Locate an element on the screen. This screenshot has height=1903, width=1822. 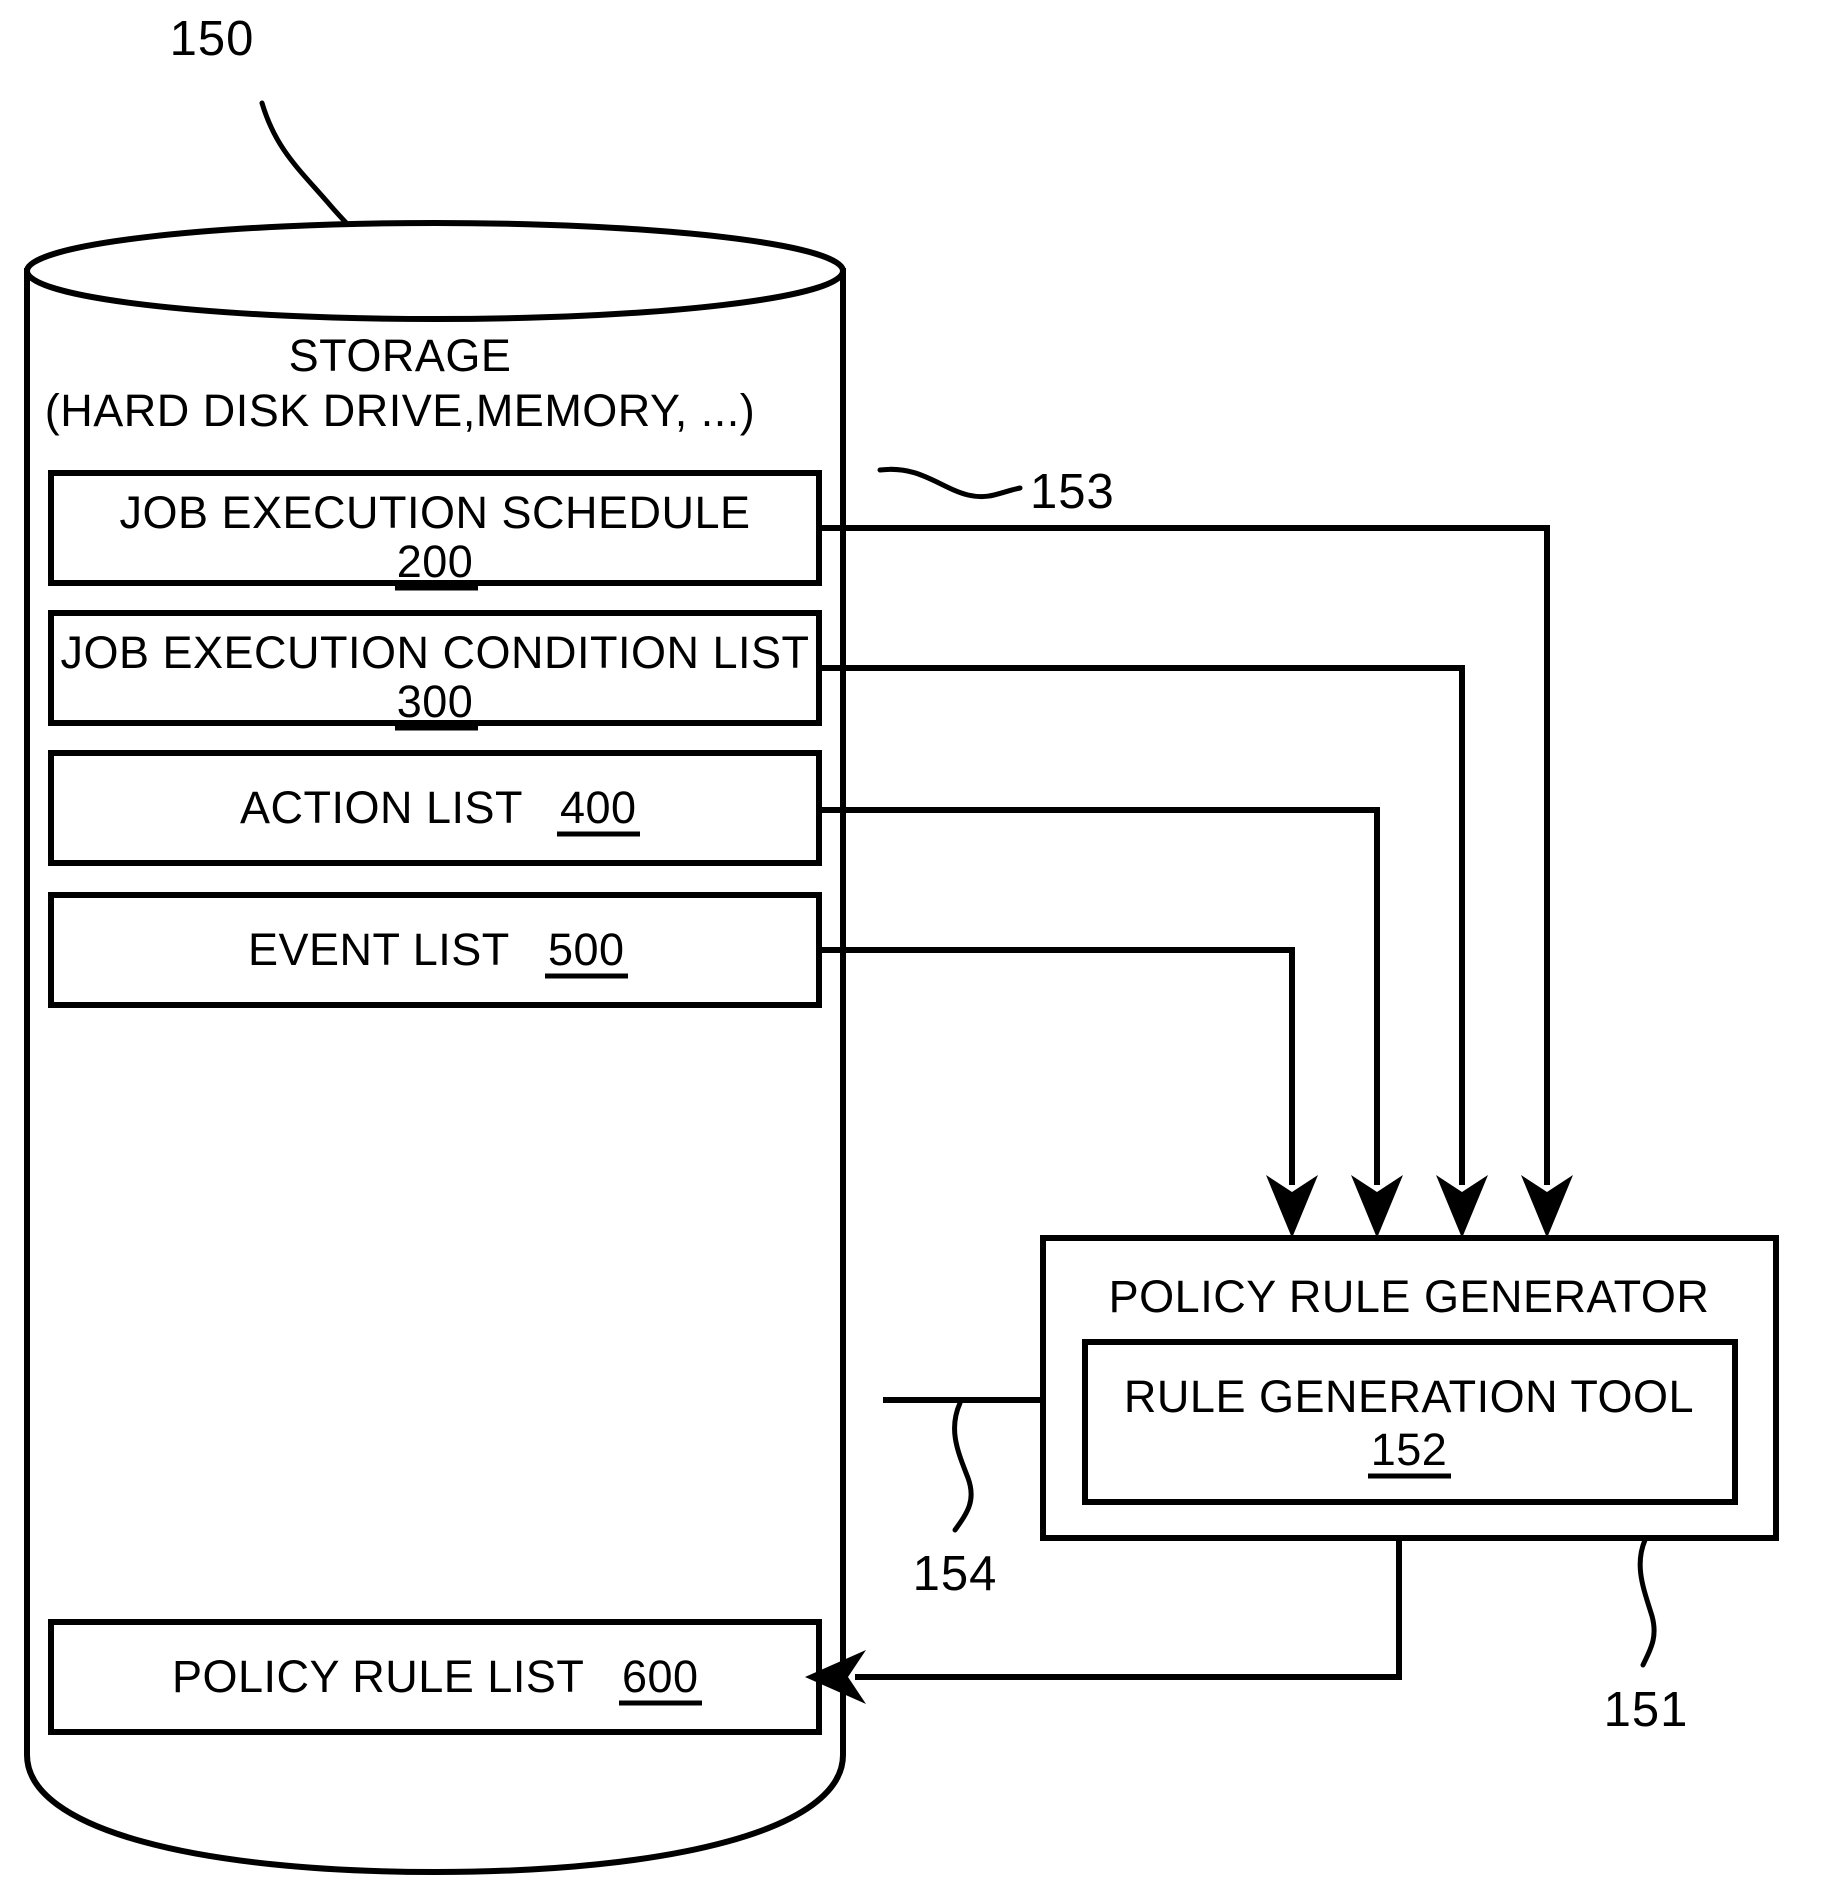
item-ref-0: 200 is located at coordinates (435, 561).